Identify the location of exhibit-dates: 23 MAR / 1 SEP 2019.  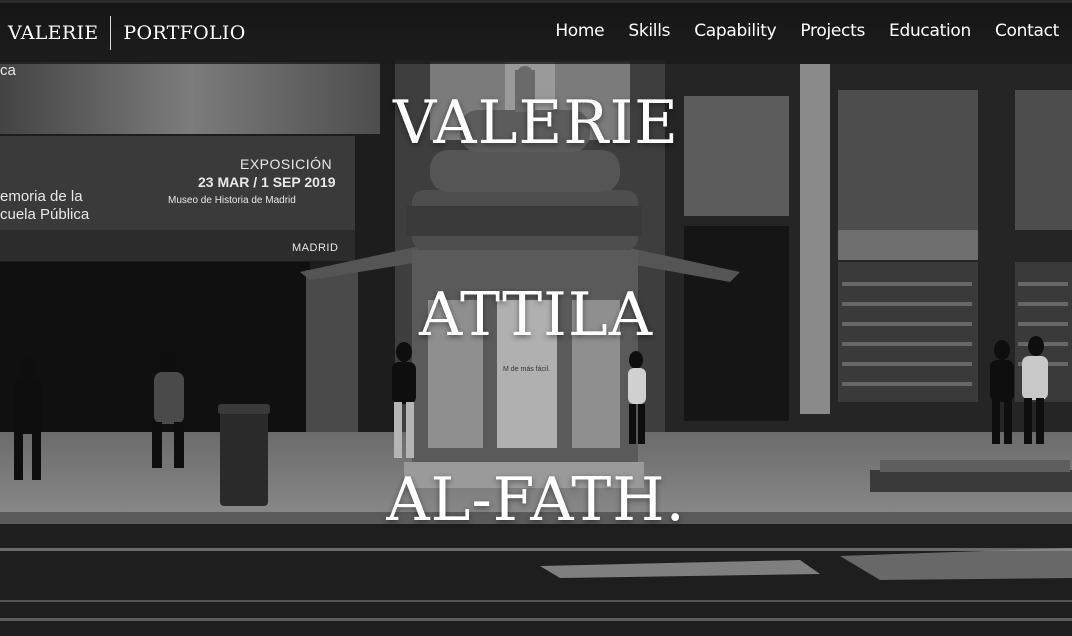
(267, 182).